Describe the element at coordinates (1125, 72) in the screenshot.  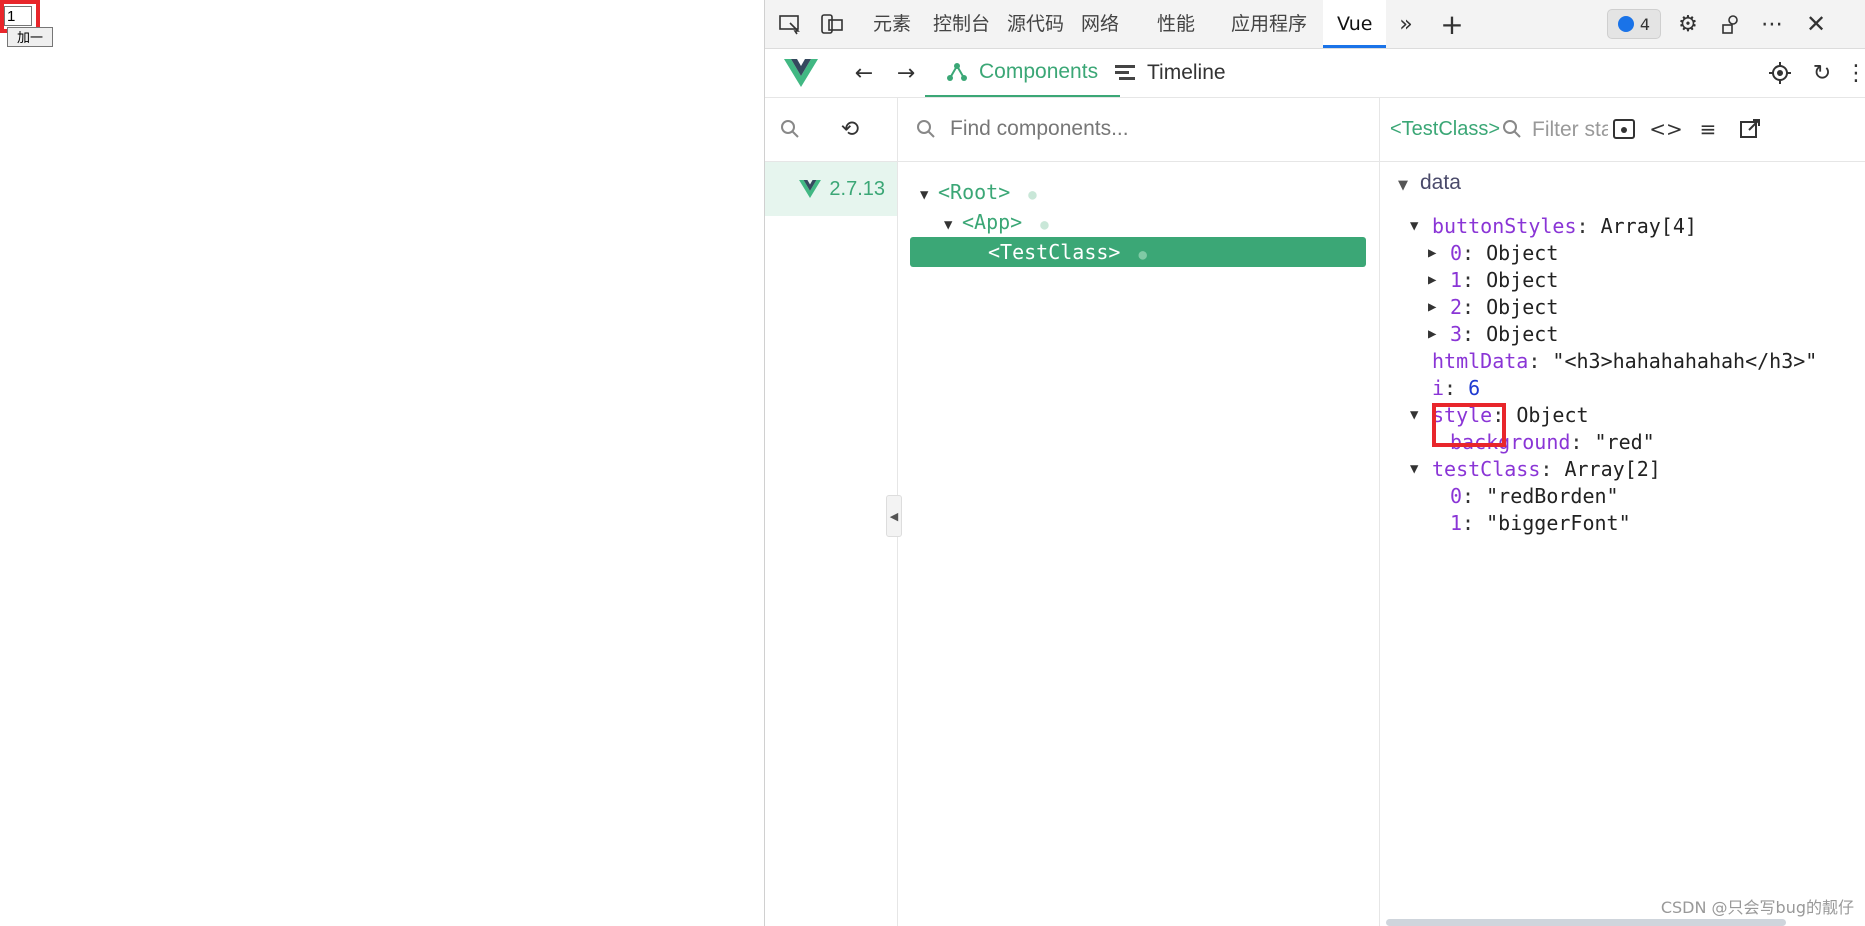
I see `timeline-icon` at that location.